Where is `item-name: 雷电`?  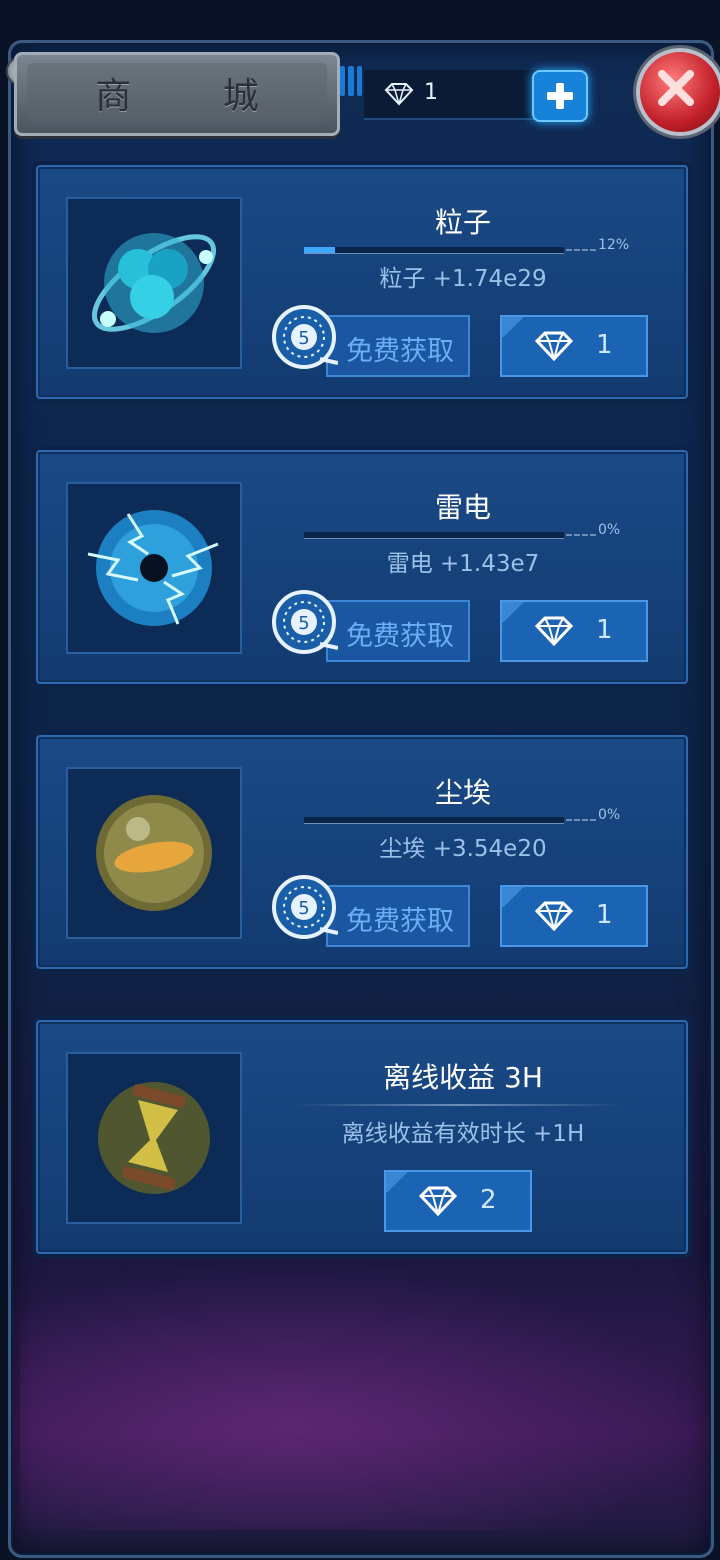 item-name: 雷电 is located at coordinates (462, 507).